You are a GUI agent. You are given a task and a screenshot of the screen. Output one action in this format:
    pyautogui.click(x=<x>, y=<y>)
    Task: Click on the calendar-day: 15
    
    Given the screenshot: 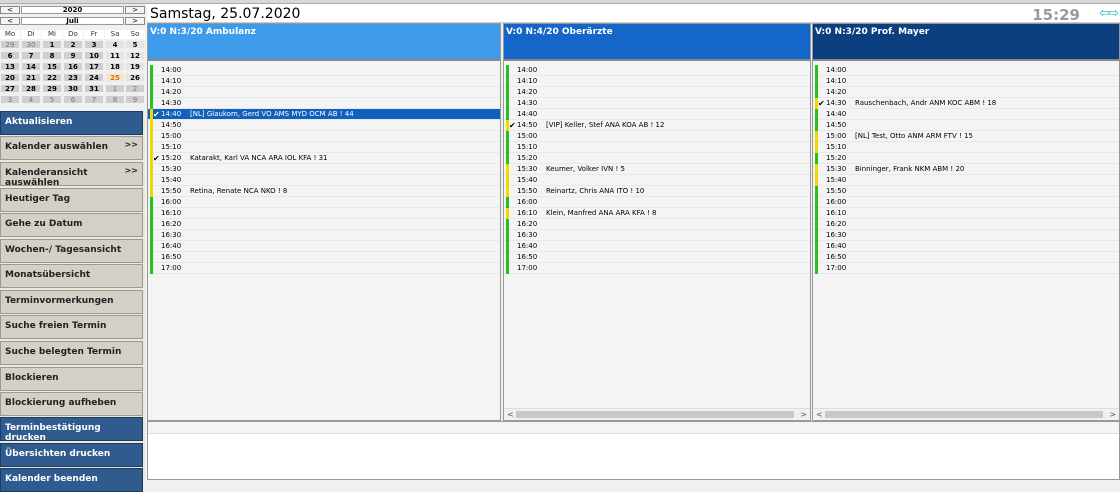 What is the action you would take?
    pyautogui.click(x=52, y=66)
    